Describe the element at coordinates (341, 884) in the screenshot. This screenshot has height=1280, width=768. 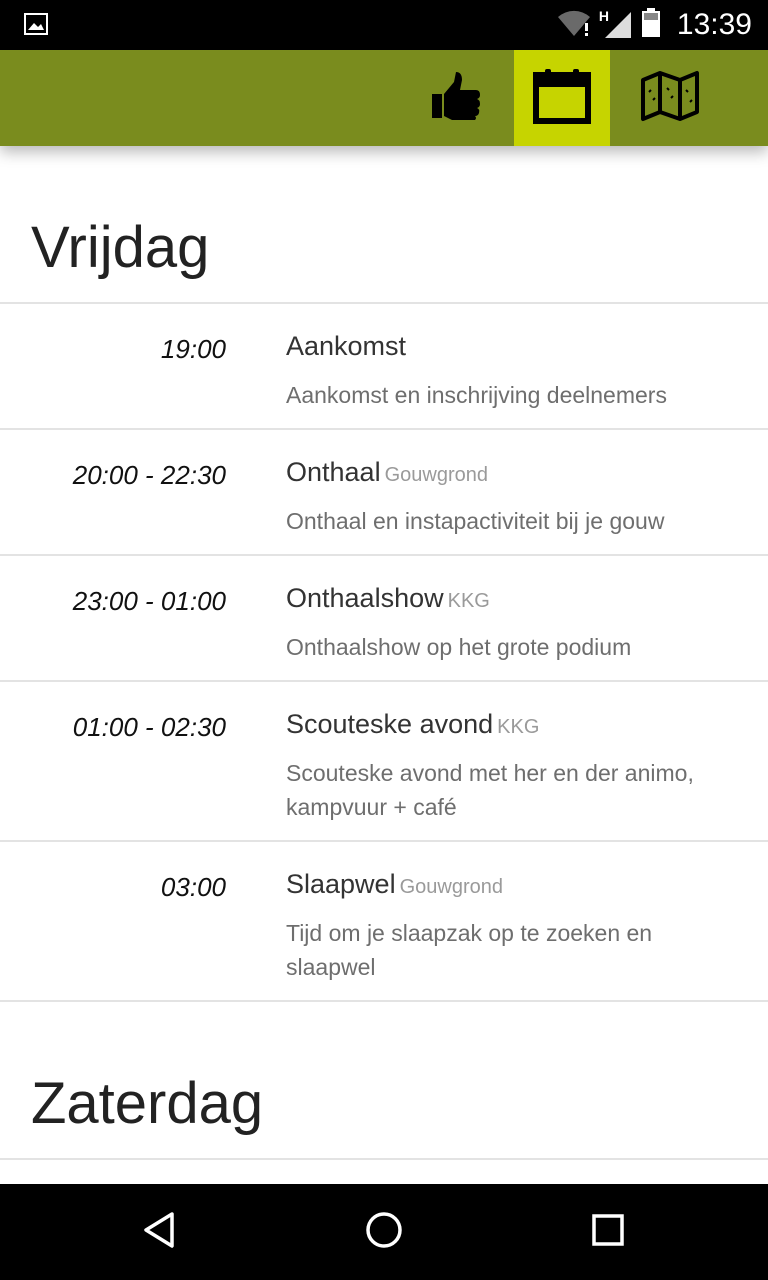
I see `event-title: Slaapwel` at that location.